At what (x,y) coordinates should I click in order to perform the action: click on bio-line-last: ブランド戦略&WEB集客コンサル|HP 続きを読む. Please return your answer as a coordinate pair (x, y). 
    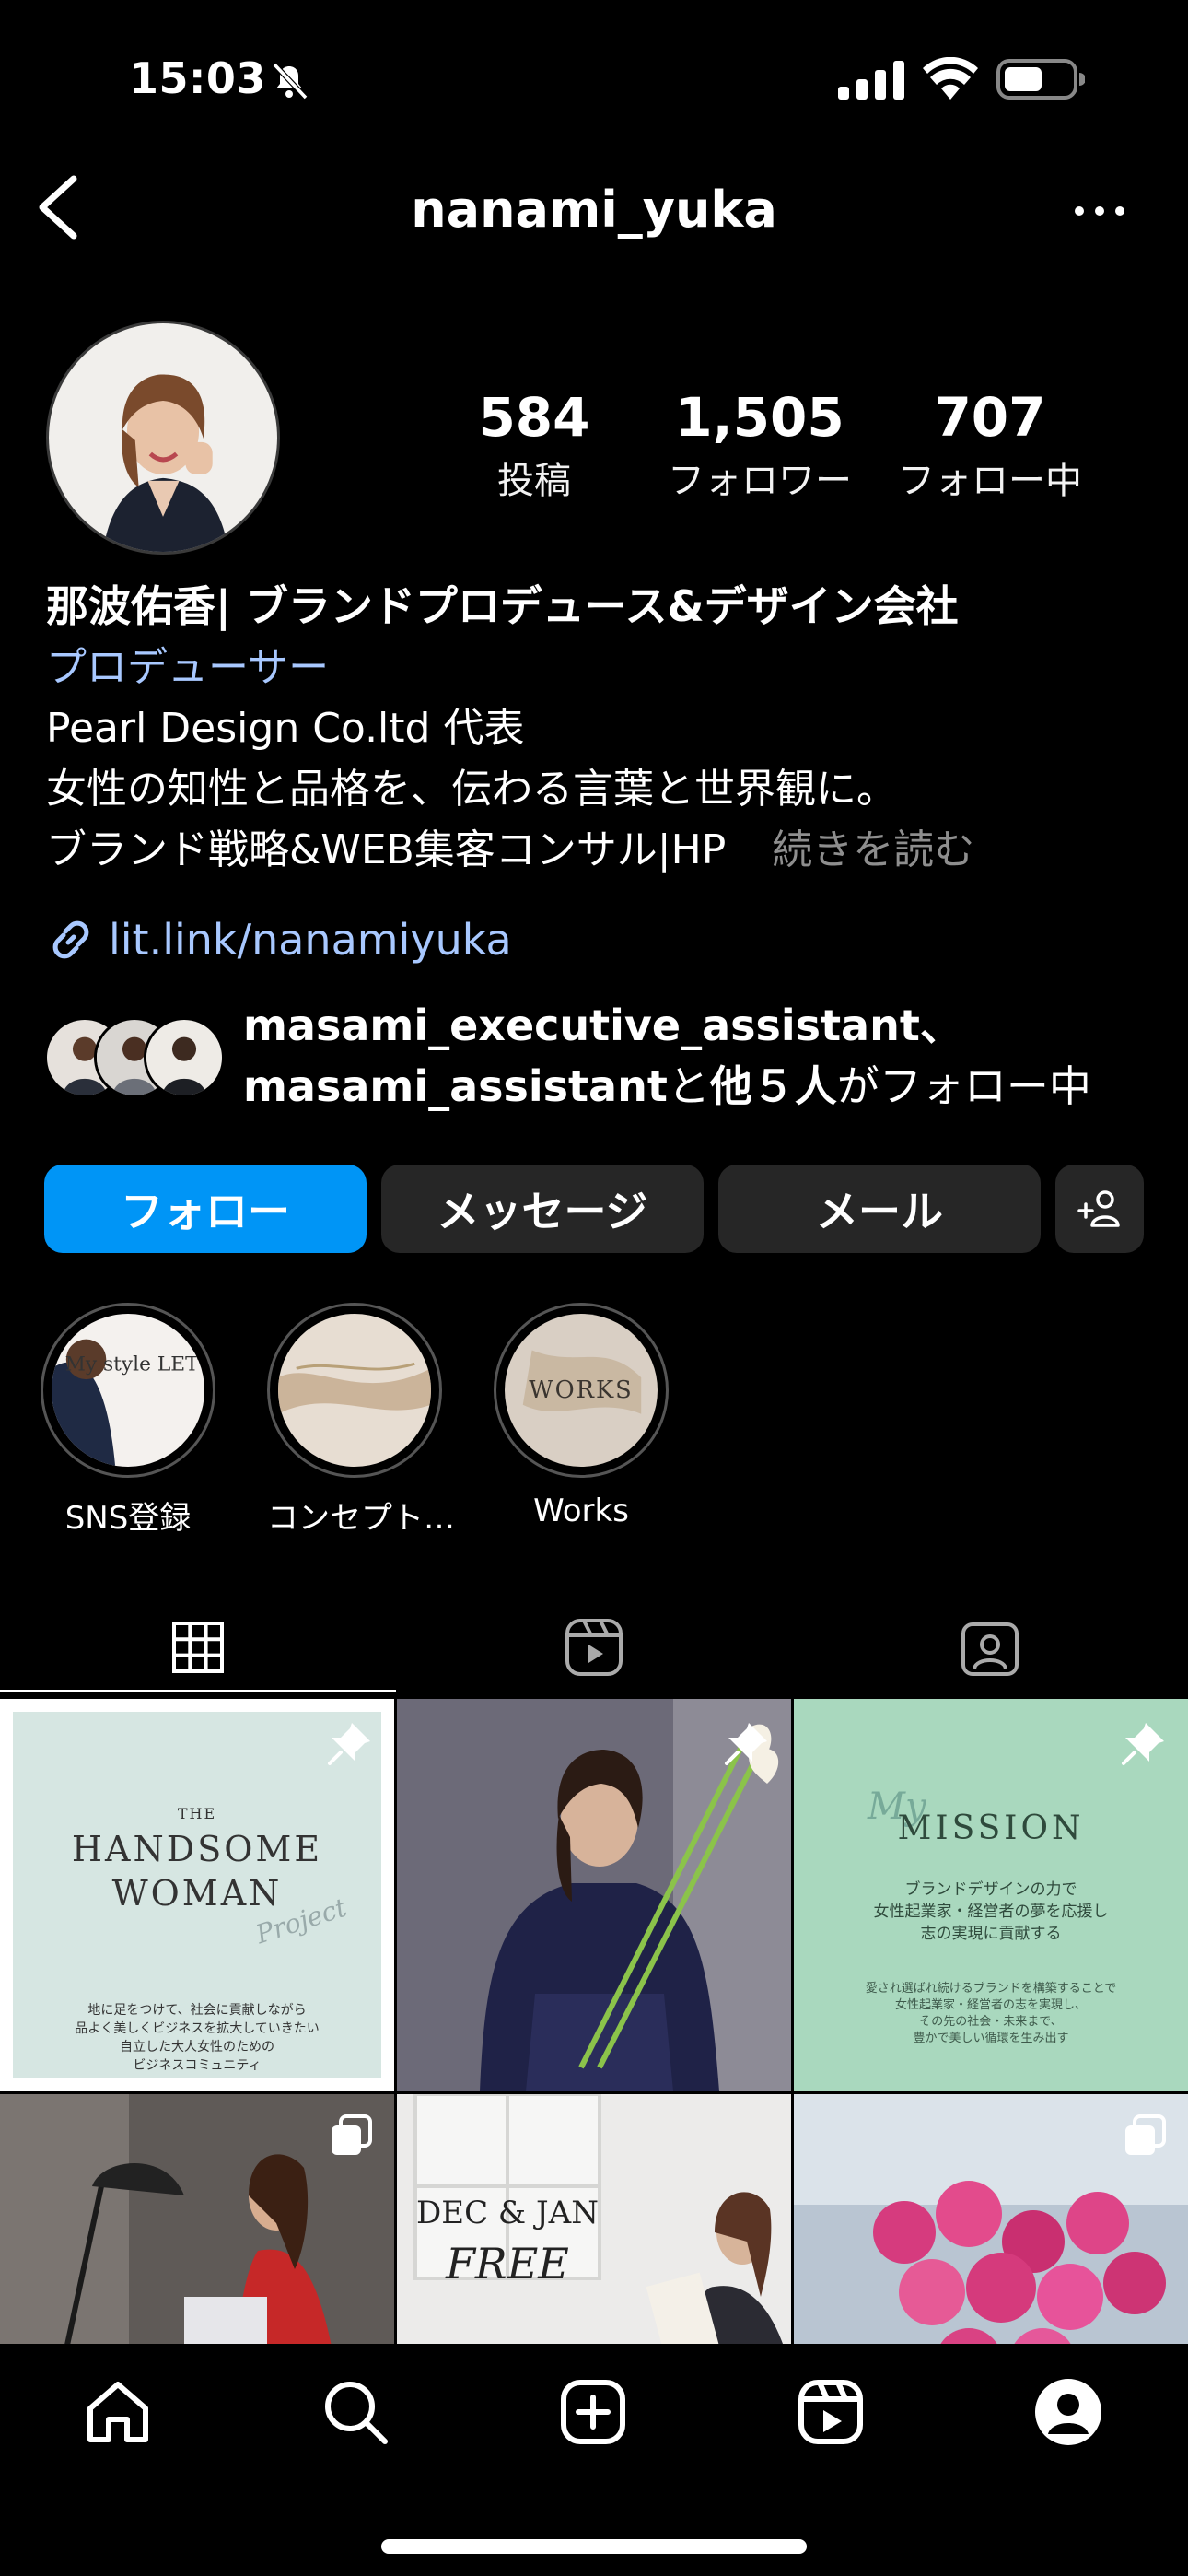
    Looking at the image, I should click on (598, 850).